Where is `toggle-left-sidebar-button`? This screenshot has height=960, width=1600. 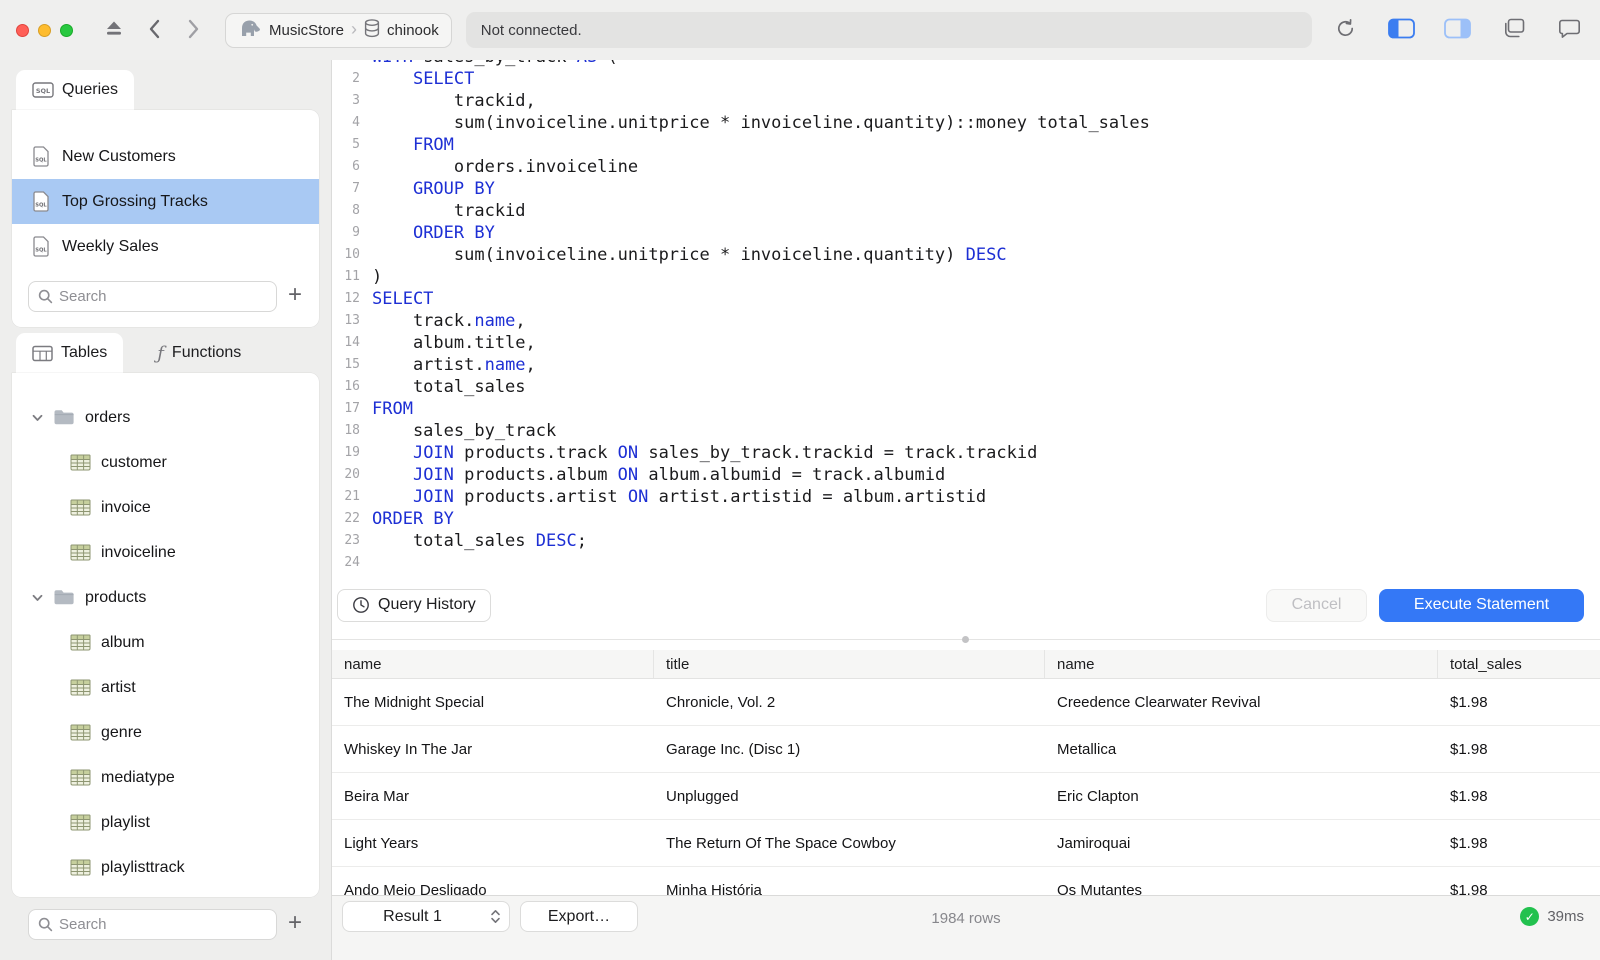 toggle-left-sidebar-button is located at coordinates (1401, 30).